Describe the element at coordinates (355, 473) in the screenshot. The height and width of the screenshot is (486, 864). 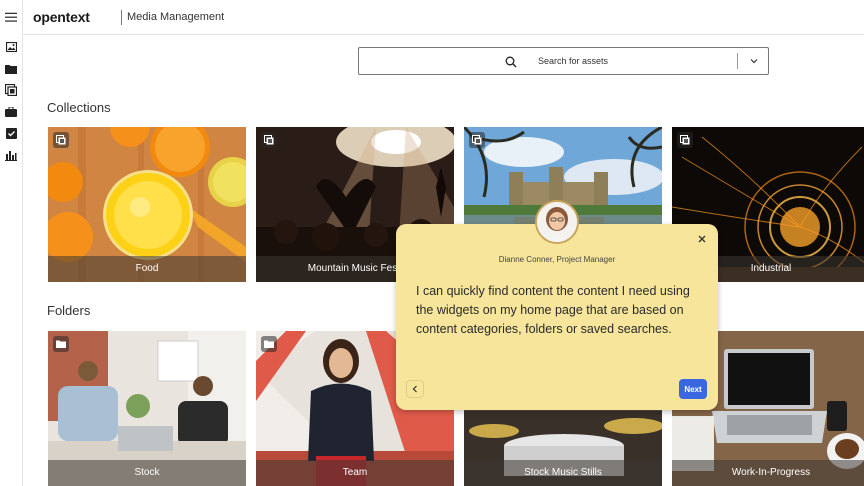
I see `tile-label: Team` at that location.